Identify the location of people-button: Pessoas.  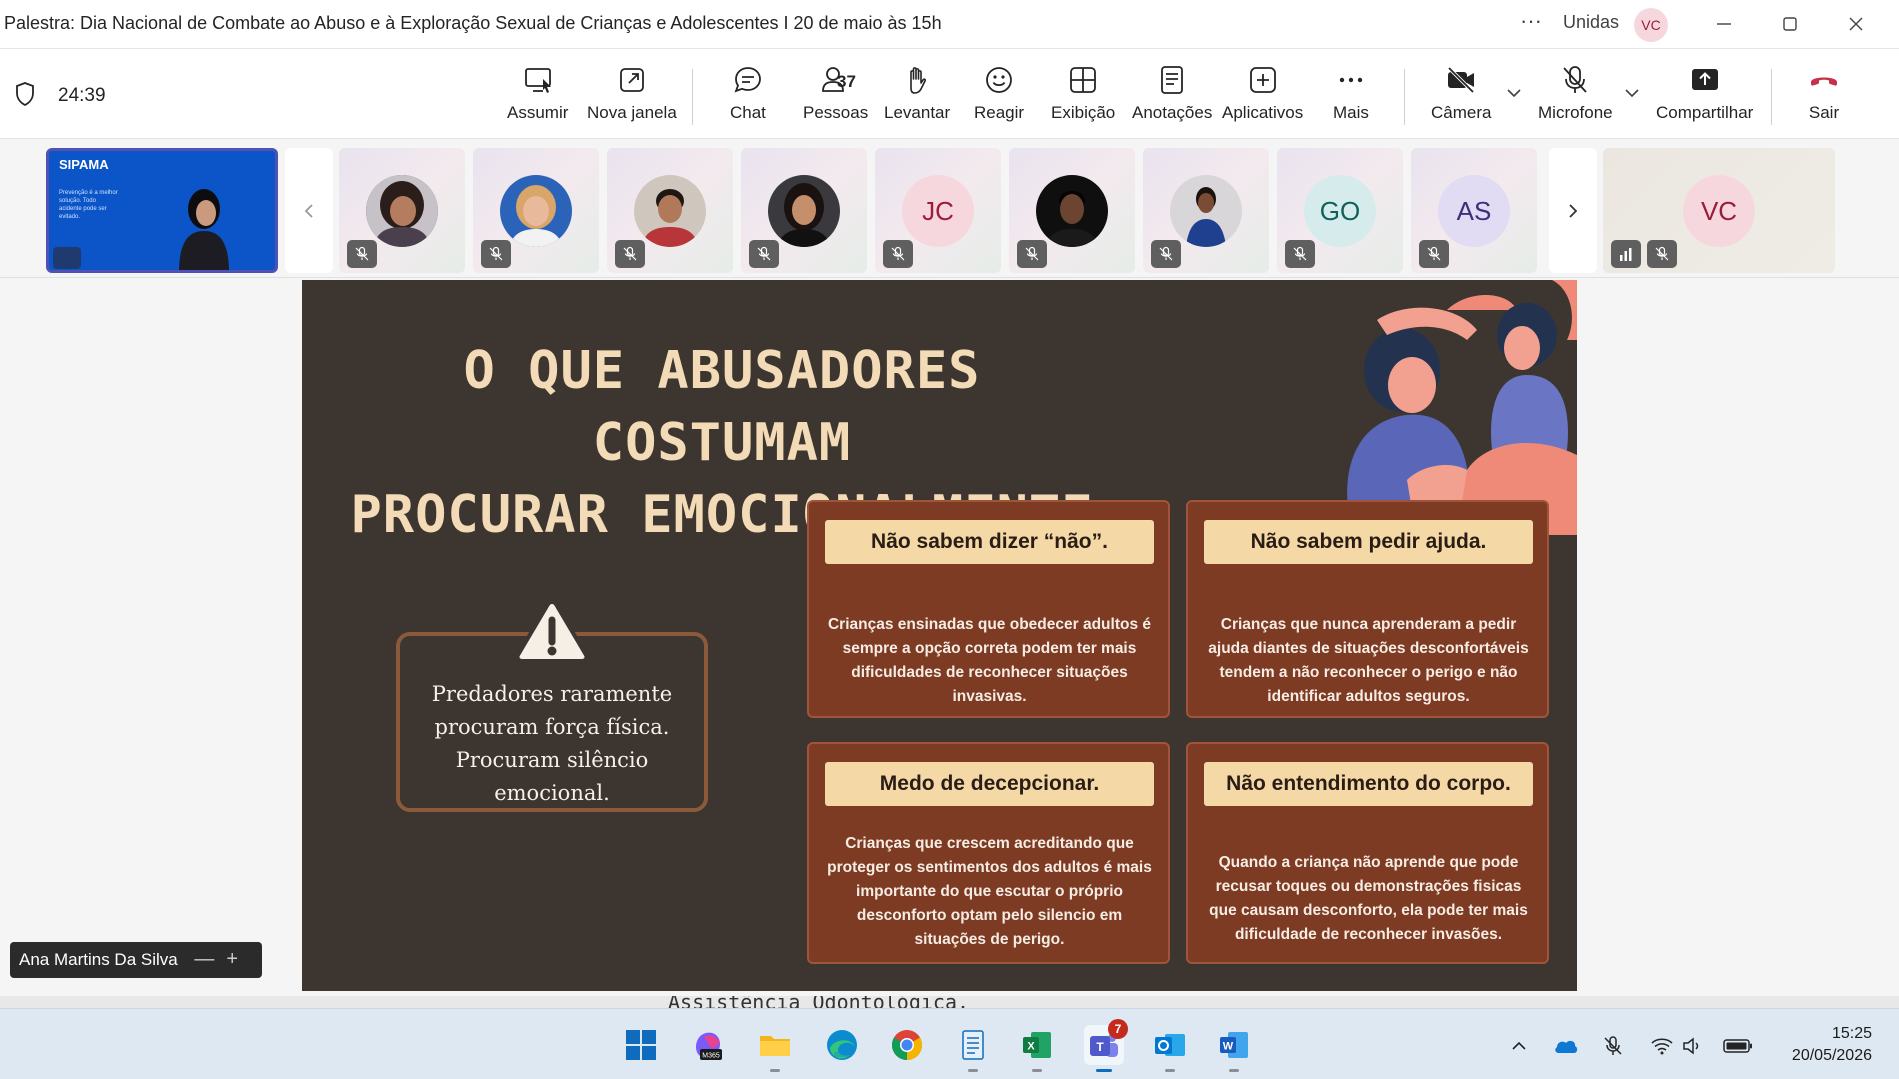
(835, 93).